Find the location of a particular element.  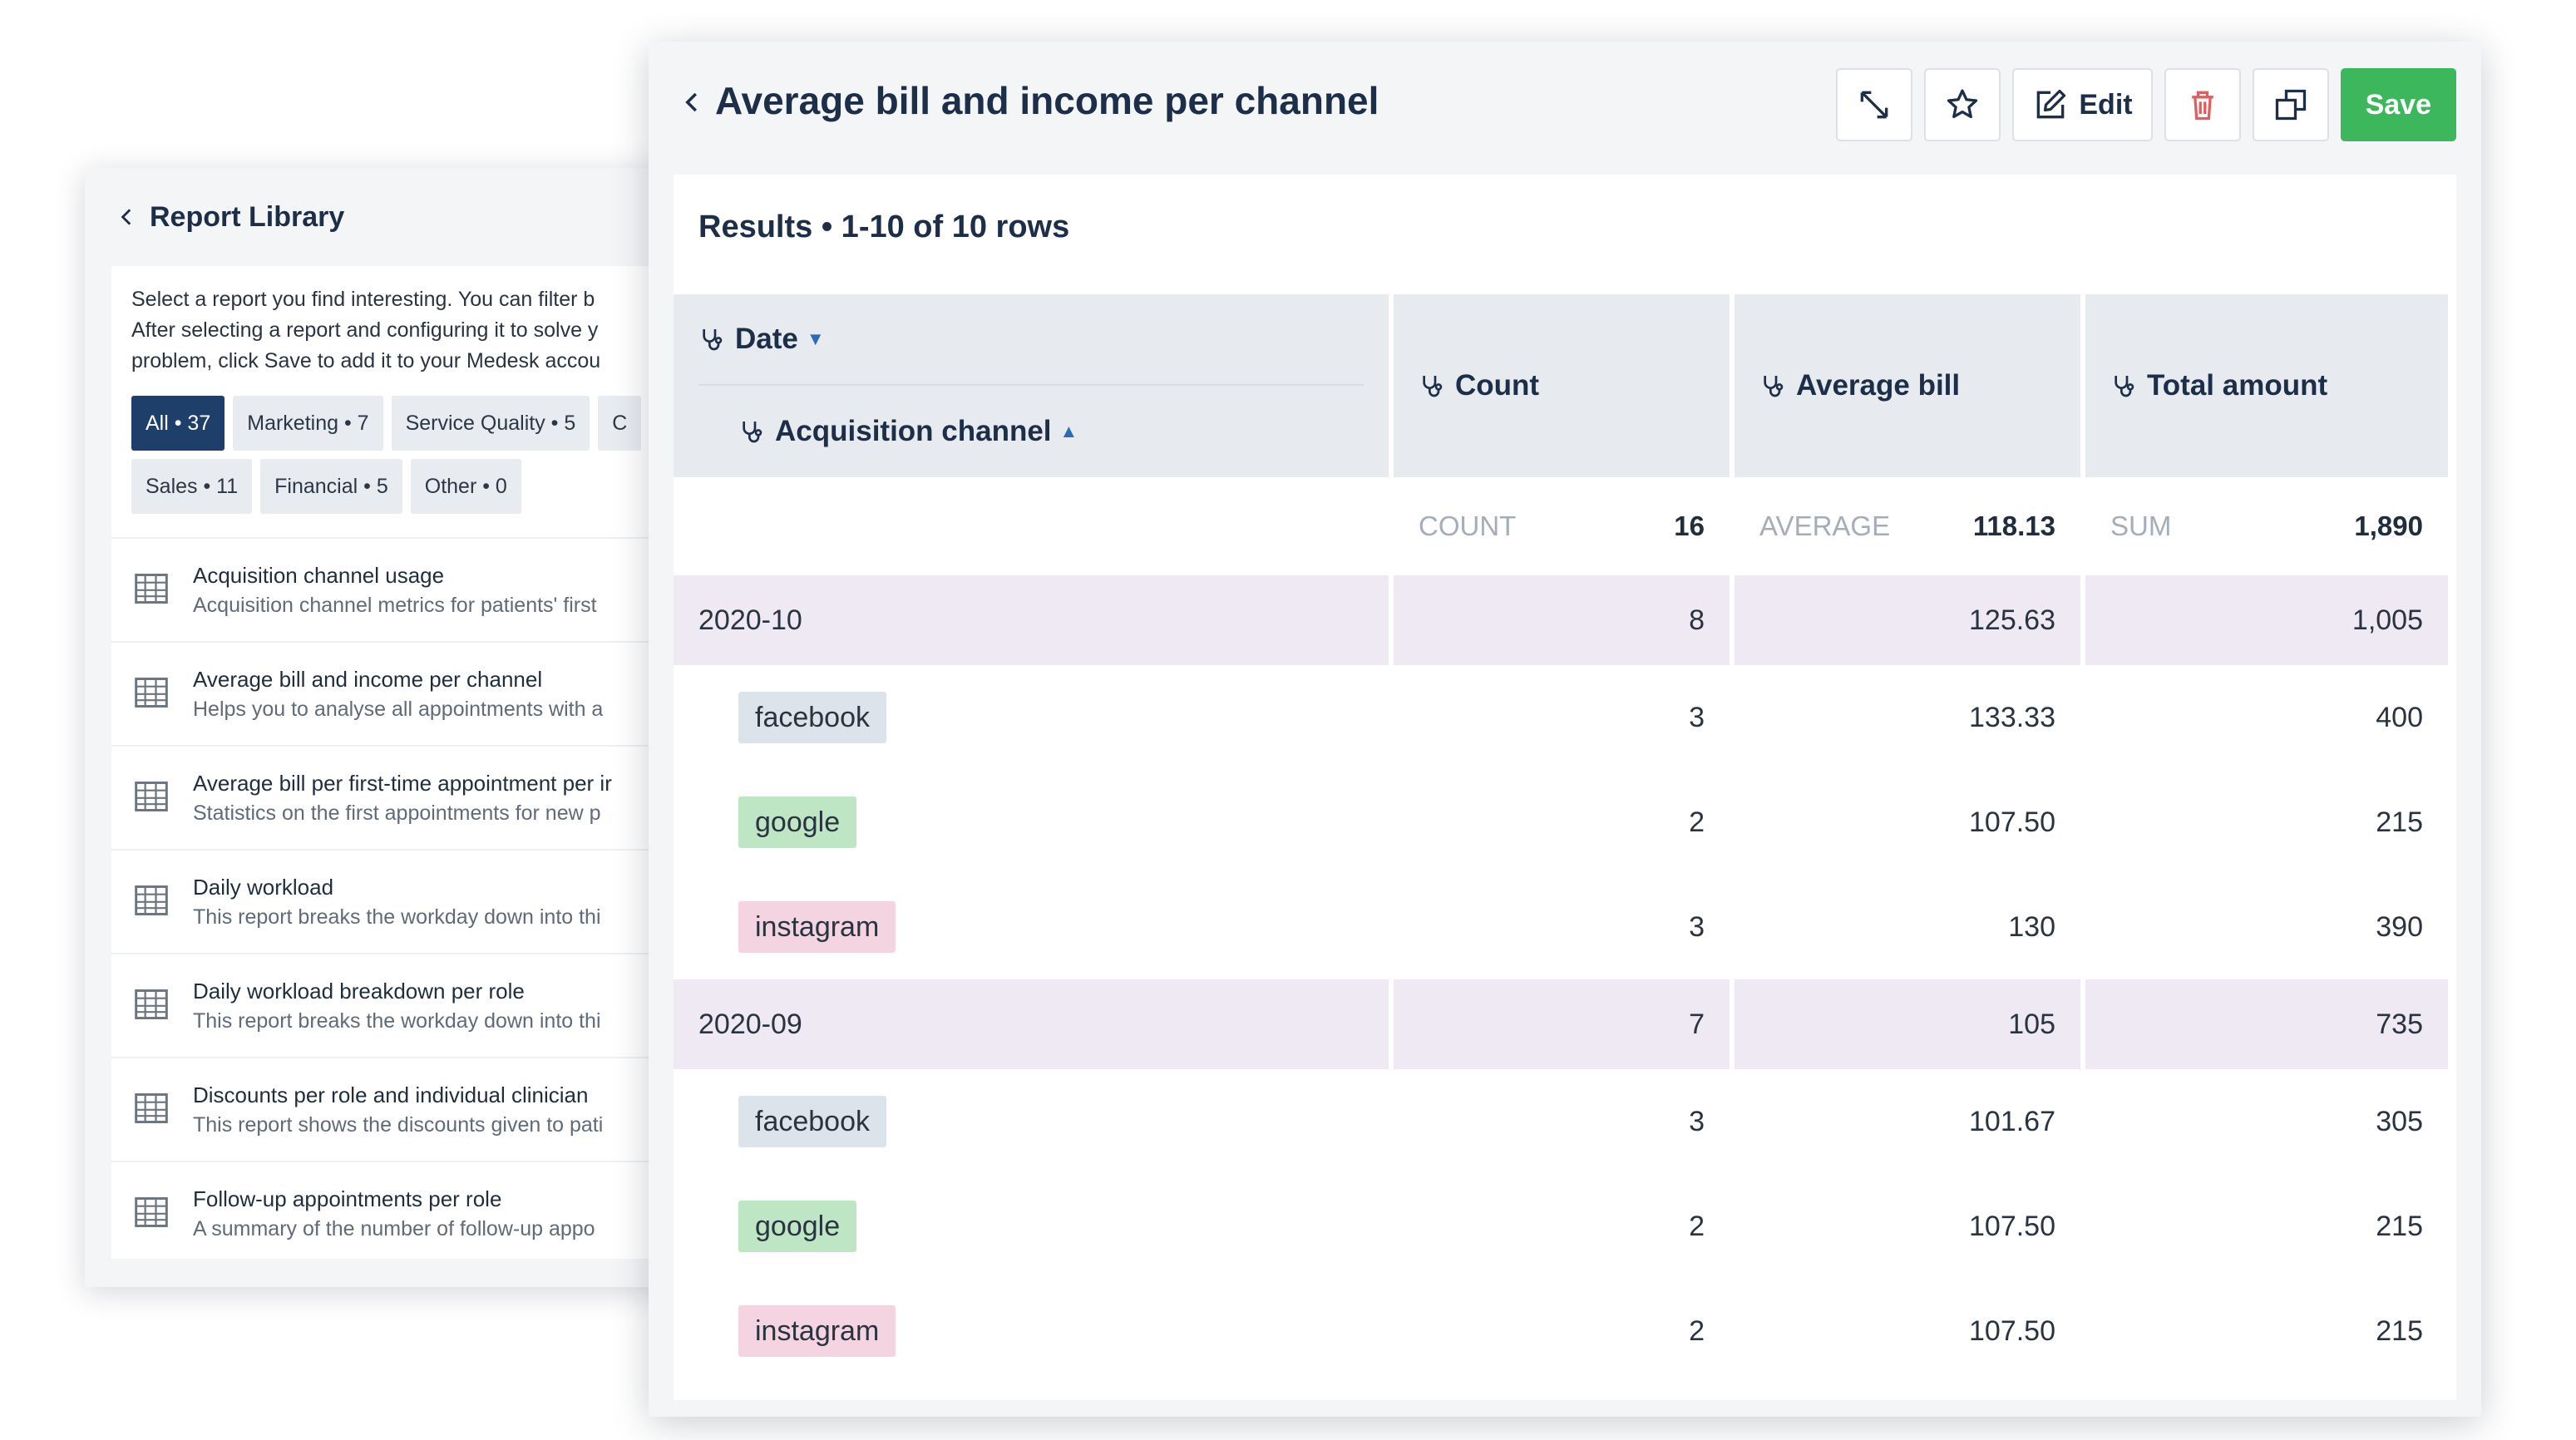

edit-button: Edit is located at coordinates (2082, 104).